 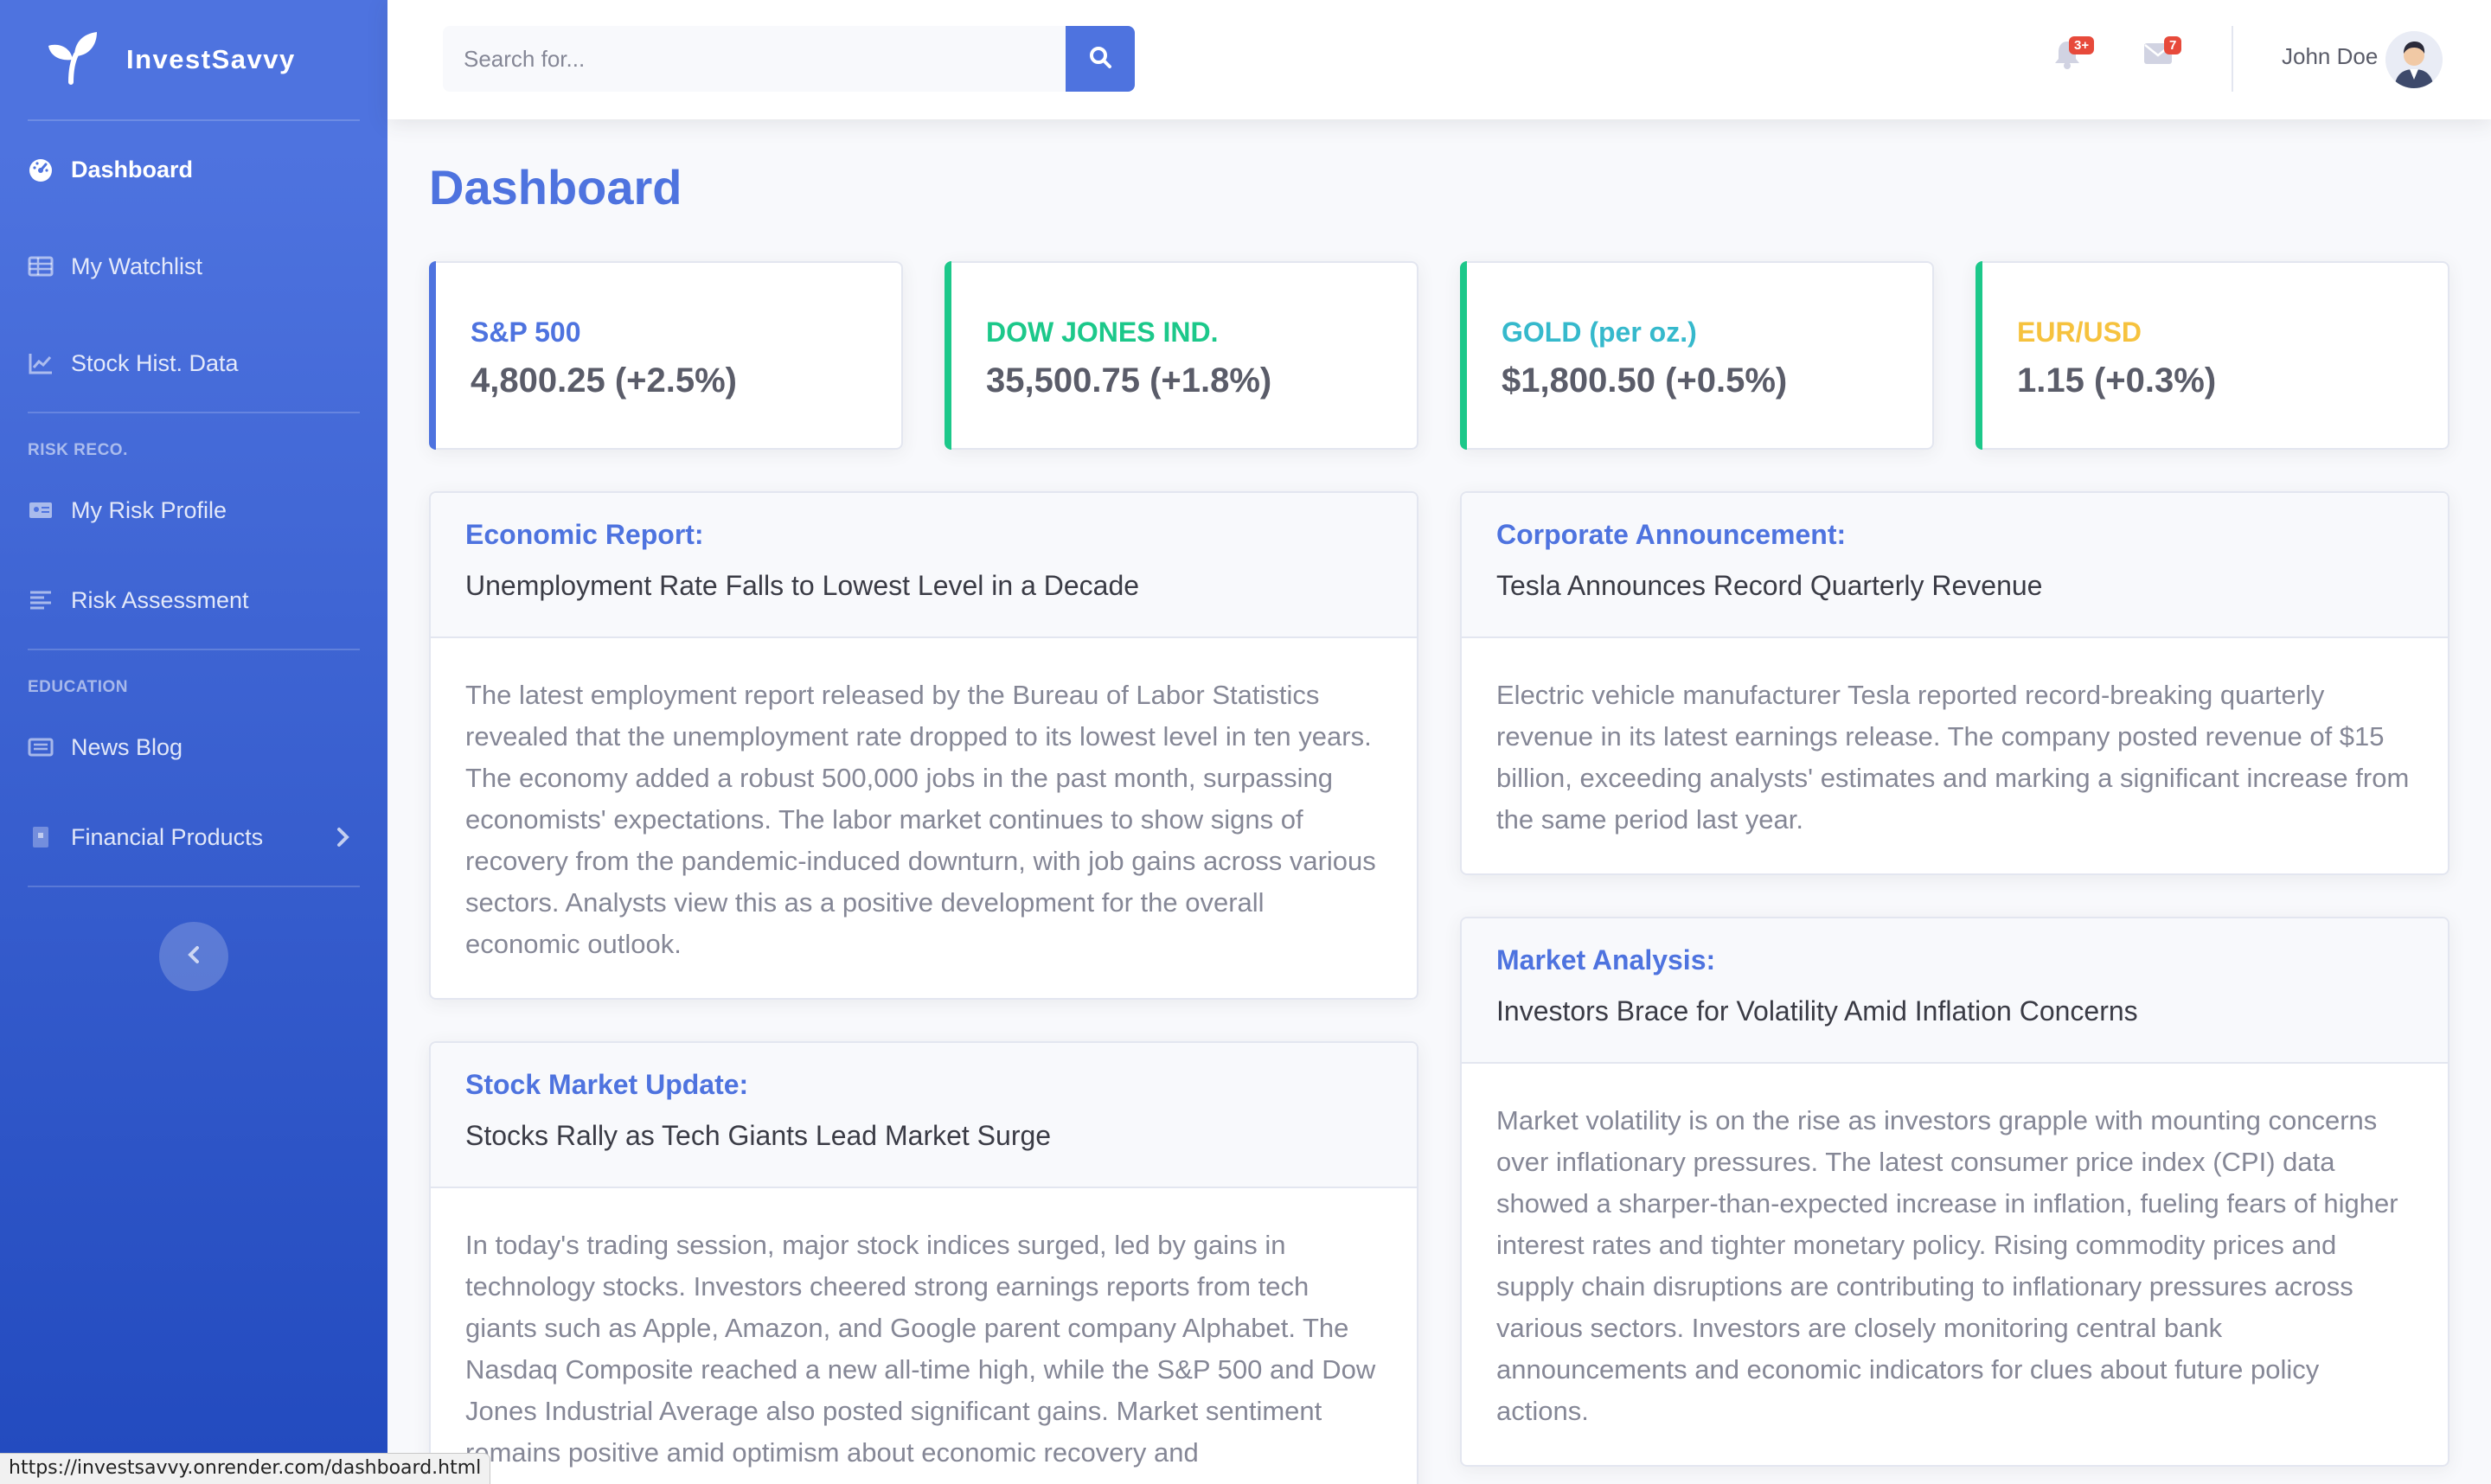 What do you see at coordinates (666, 355) in the screenshot?
I see `stat-card-sp500: S&P 500 4,800.25 (+2.5%)` at bounding box center [666, 355].